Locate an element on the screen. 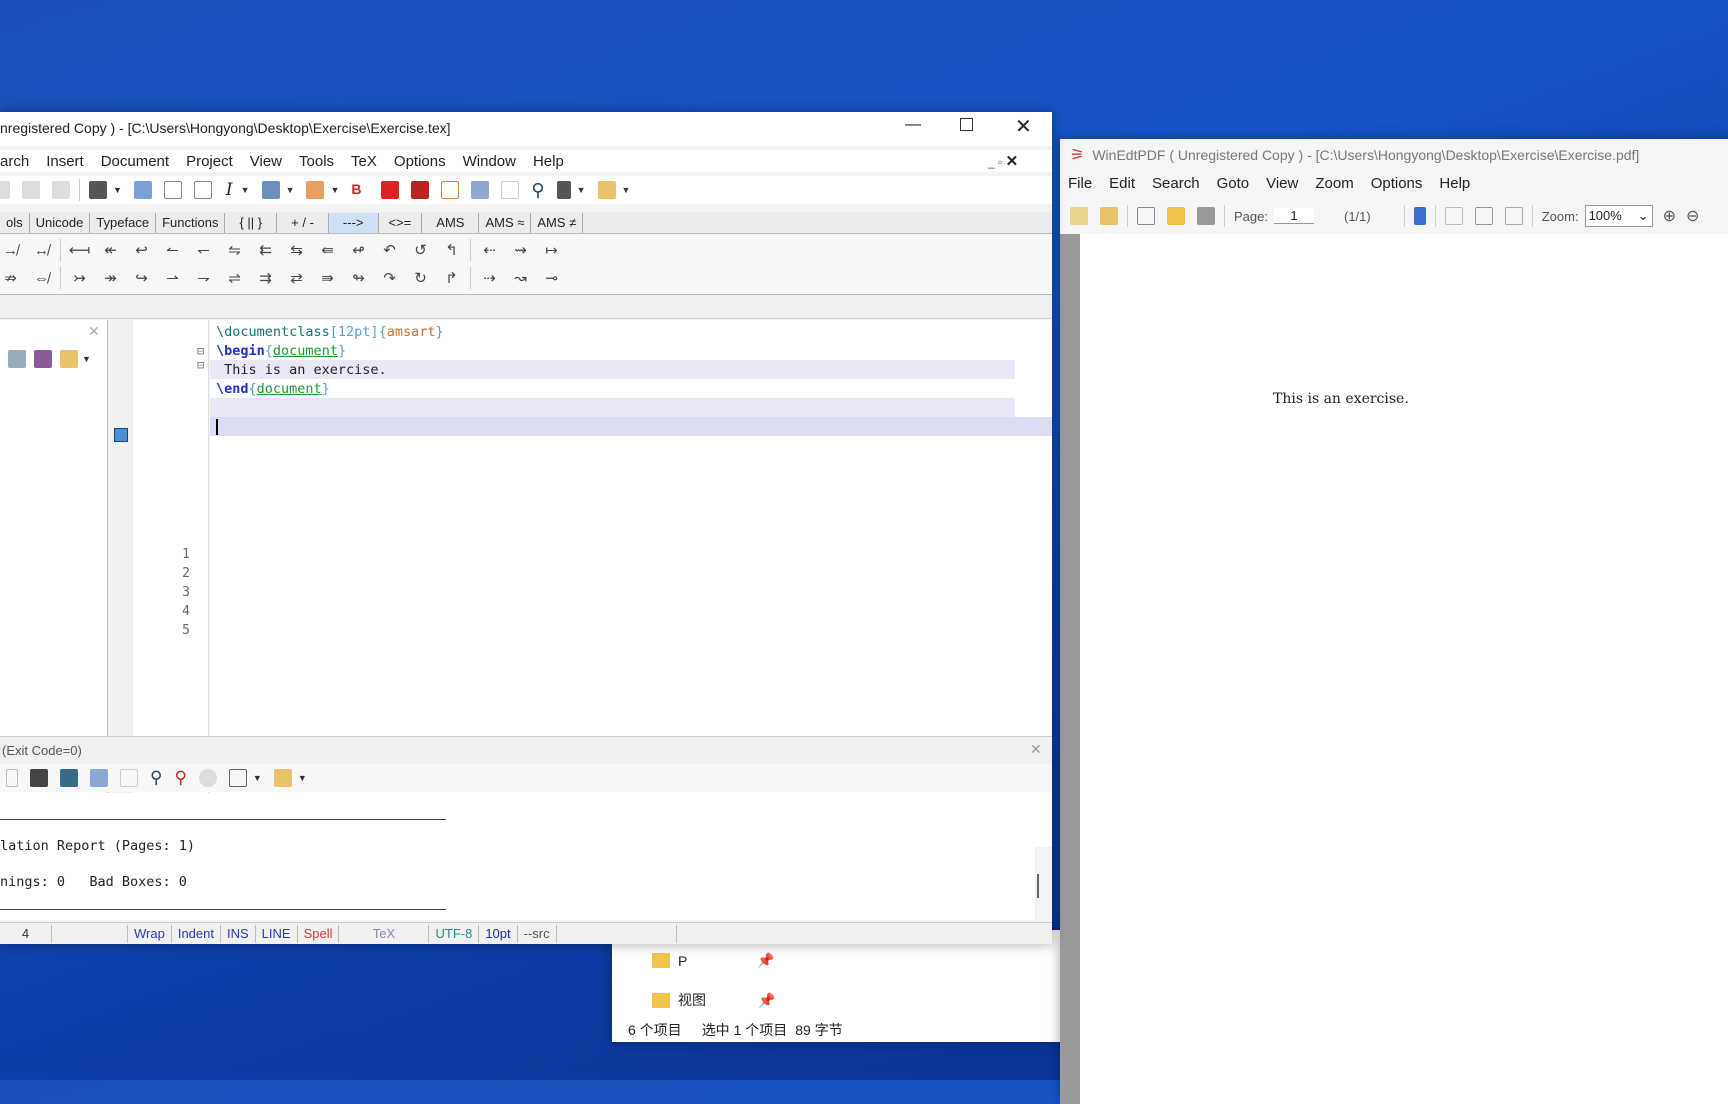 The width and height of the screenshot is (1728, 1104). log-scrollbar is located at coordinates (1038, 886).